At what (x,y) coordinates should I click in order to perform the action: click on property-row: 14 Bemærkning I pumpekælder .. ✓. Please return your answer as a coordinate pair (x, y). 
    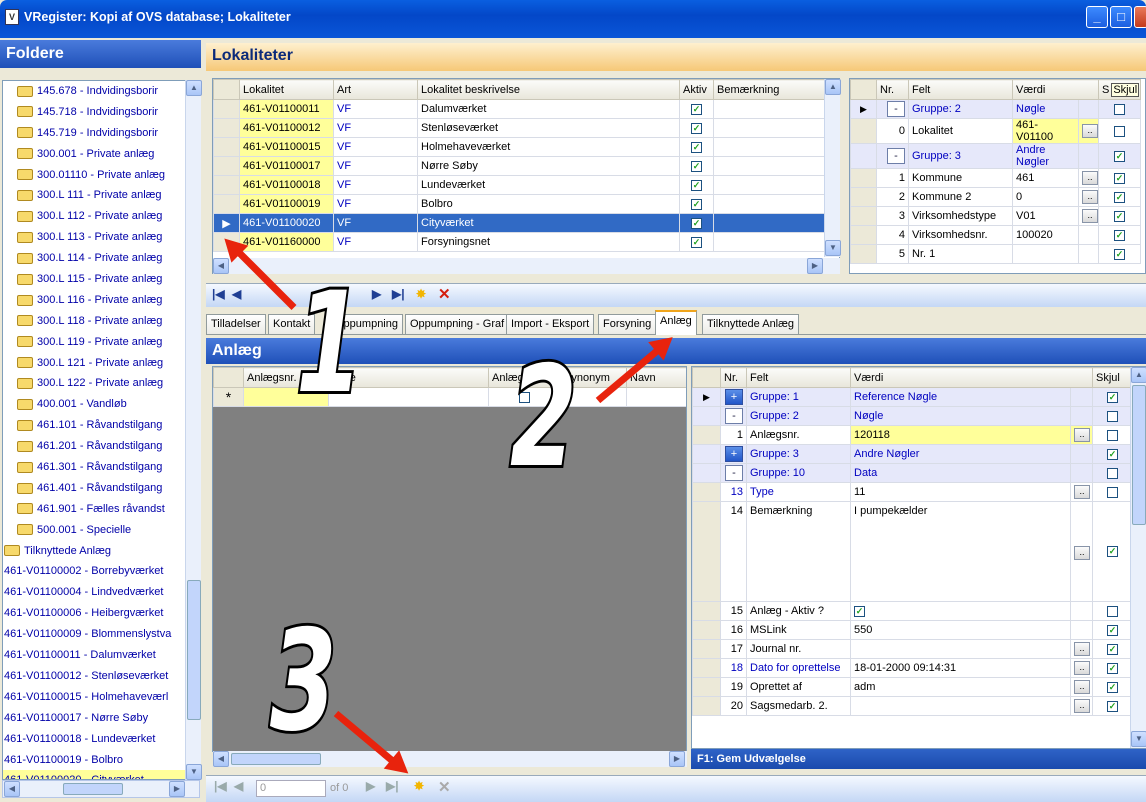
    Looking at the image, I should click on (912, 551).